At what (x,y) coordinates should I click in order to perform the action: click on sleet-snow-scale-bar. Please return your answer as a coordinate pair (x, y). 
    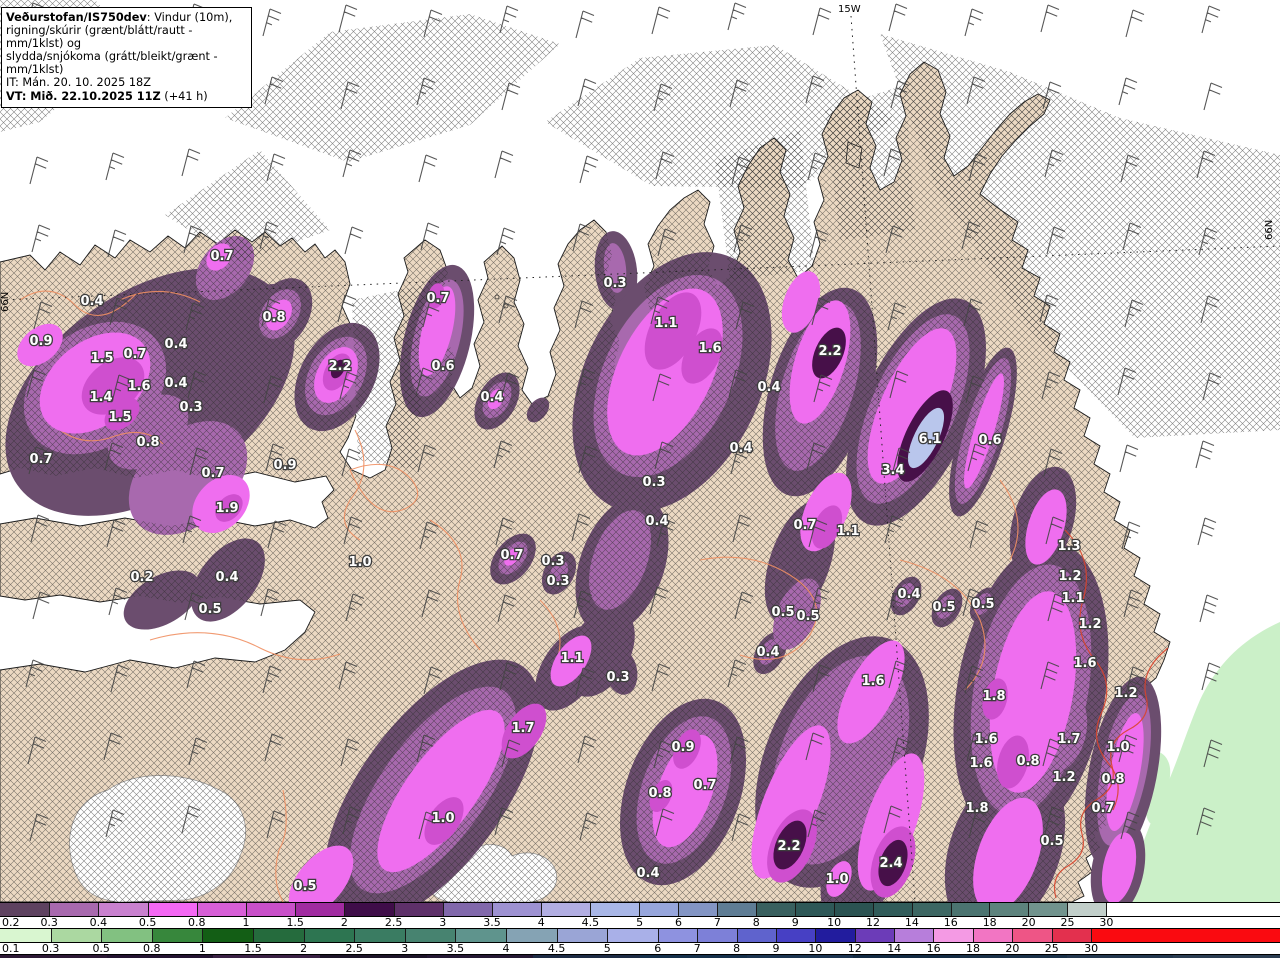
    Looking at the image, I should click on (640, 909).